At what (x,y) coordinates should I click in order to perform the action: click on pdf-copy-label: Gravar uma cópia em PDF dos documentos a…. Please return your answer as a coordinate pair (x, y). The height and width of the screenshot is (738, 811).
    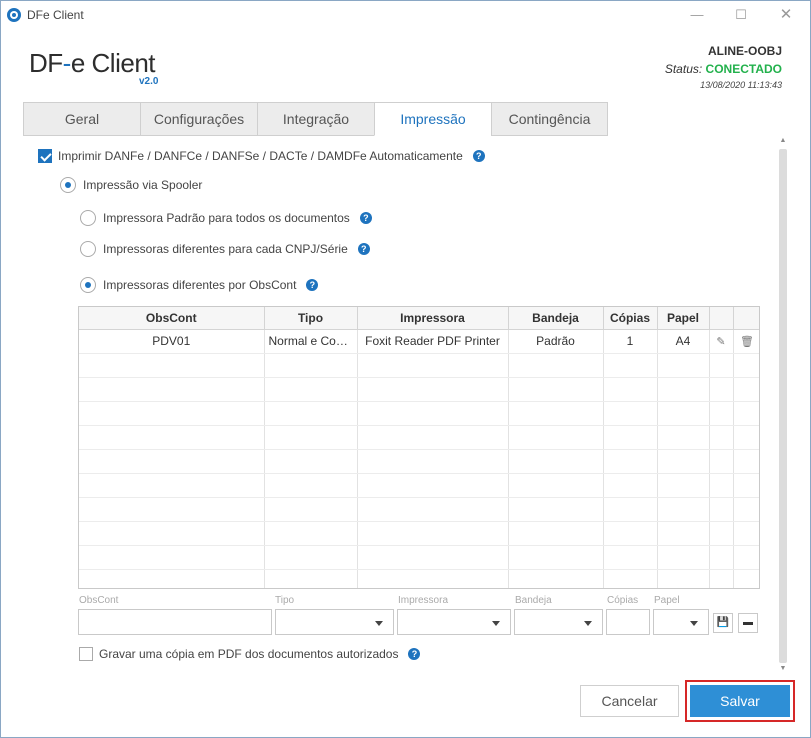
    Looking at the image, I should click on (249, 654).